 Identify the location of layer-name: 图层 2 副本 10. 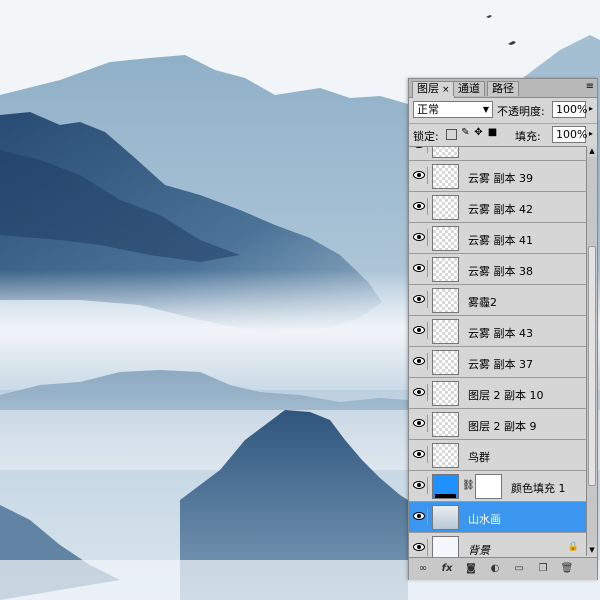
(506, 395).